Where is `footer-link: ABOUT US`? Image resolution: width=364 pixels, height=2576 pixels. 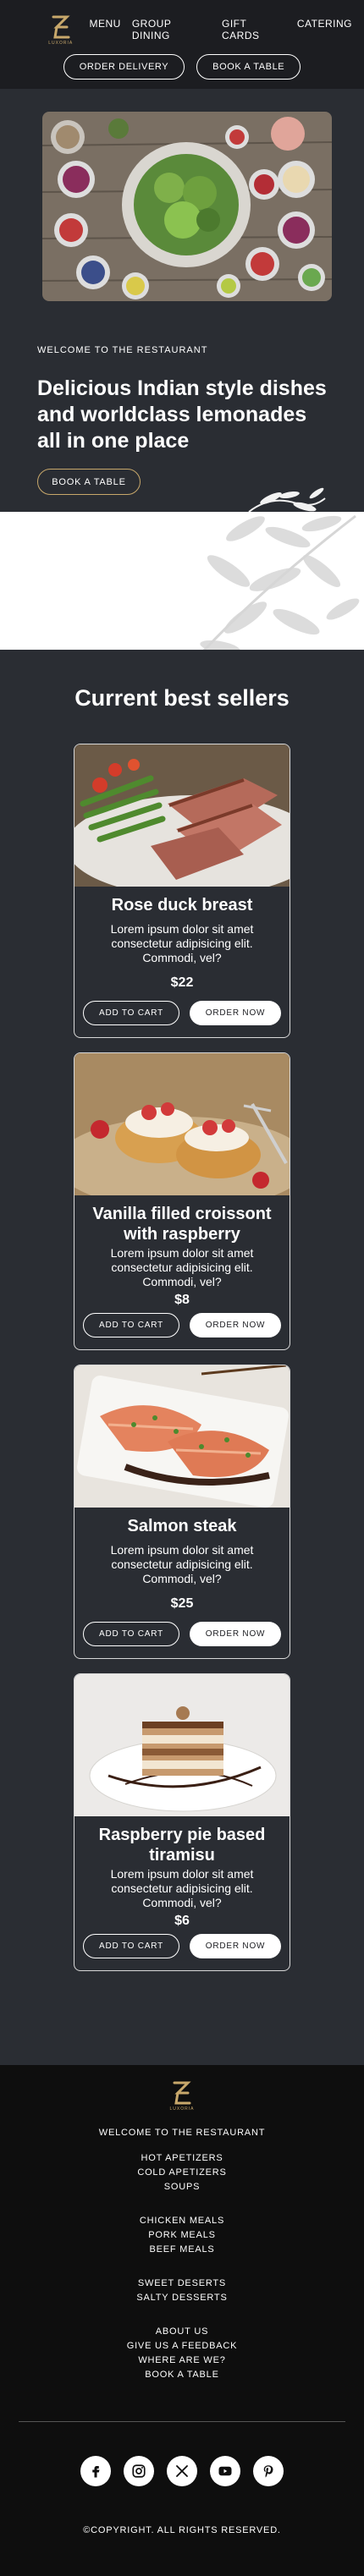 footer-link: ABOUT US is located at coordinates (182, 2332).